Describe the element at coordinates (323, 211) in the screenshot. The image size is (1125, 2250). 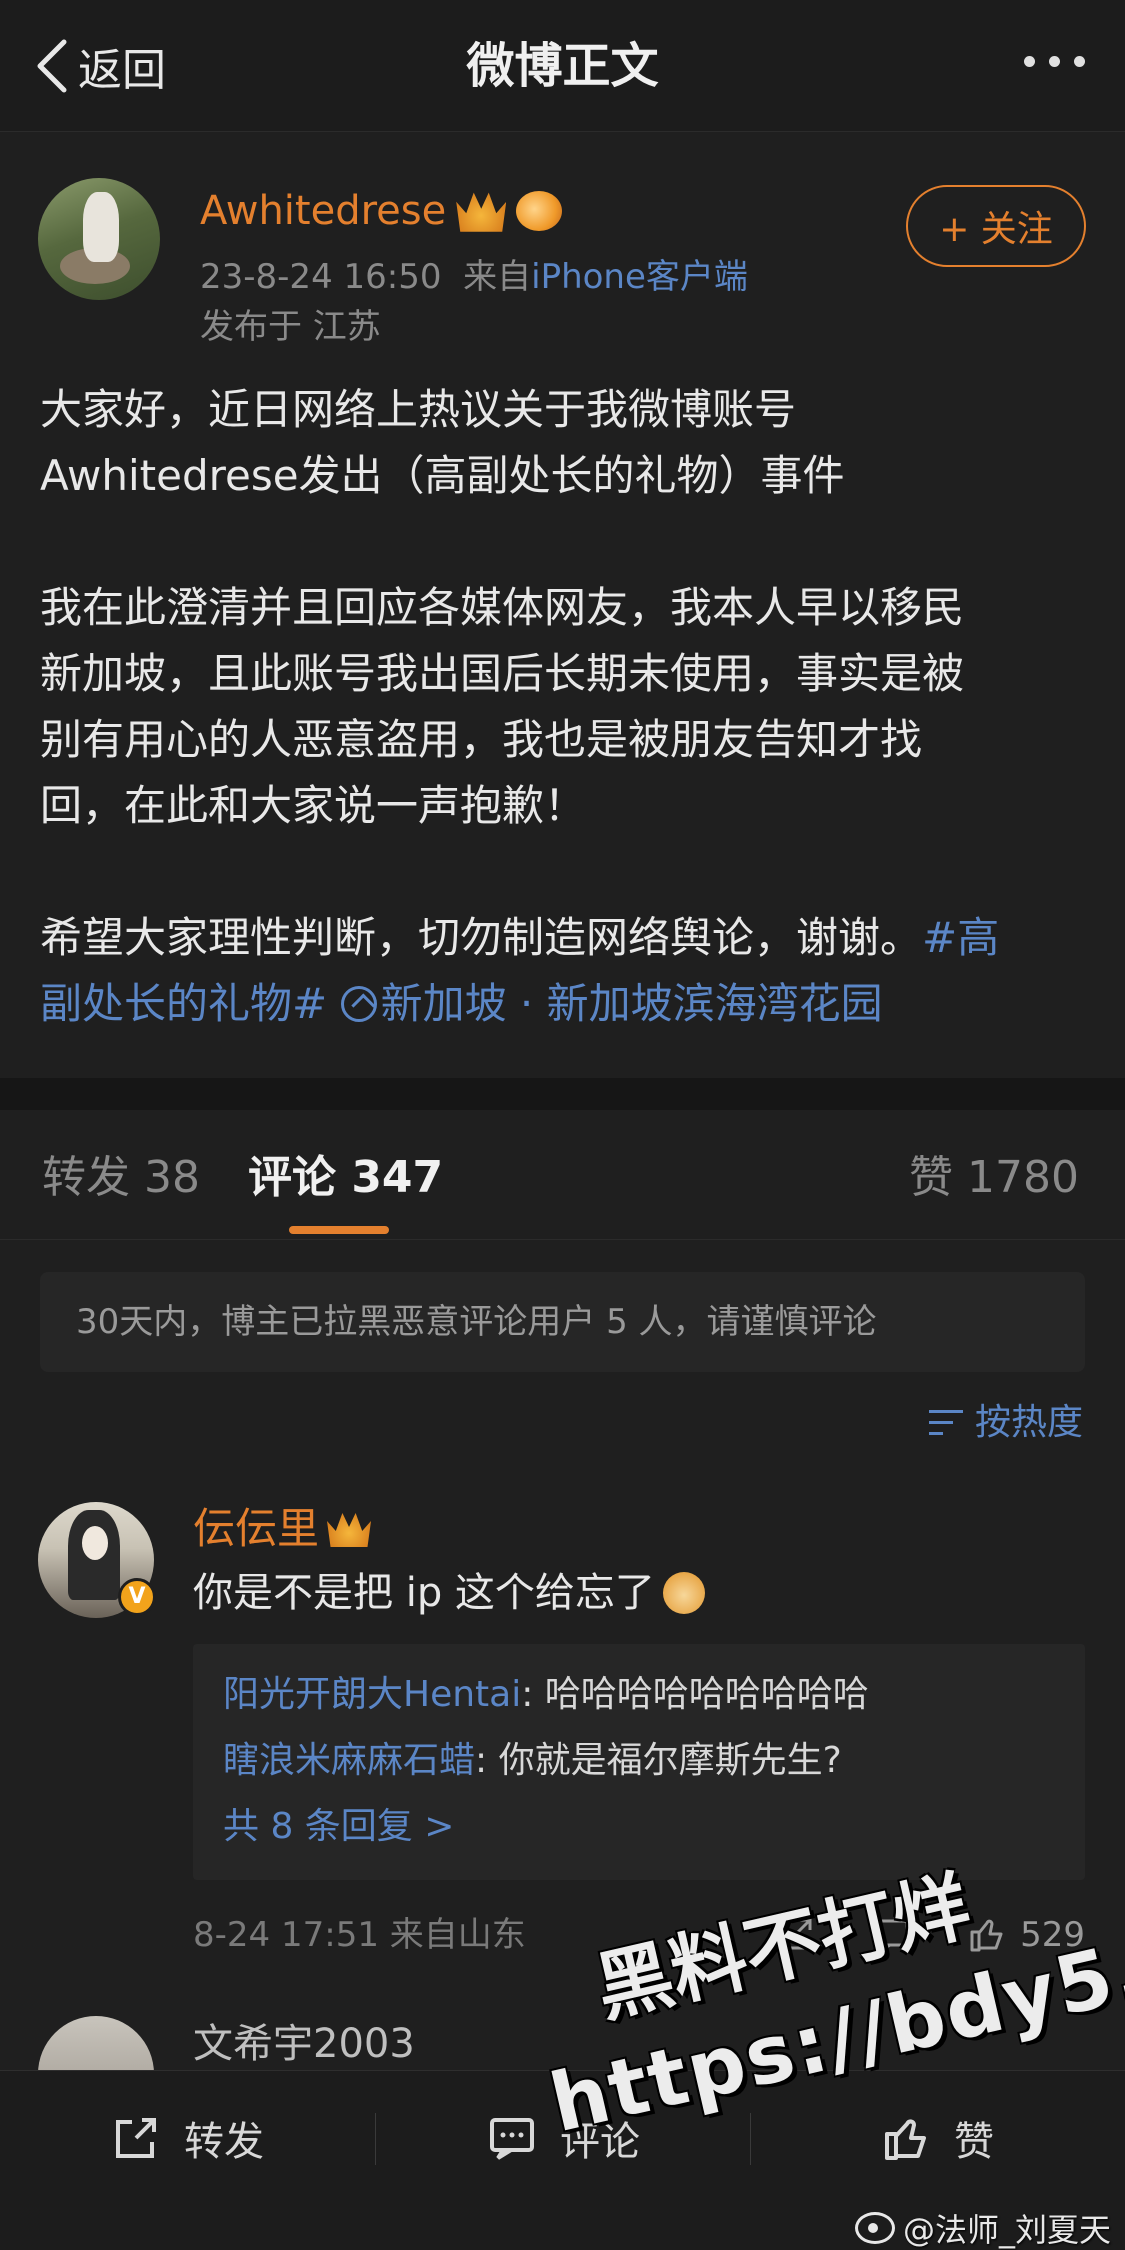
I see `author-name: Awhitedrese` at that location.